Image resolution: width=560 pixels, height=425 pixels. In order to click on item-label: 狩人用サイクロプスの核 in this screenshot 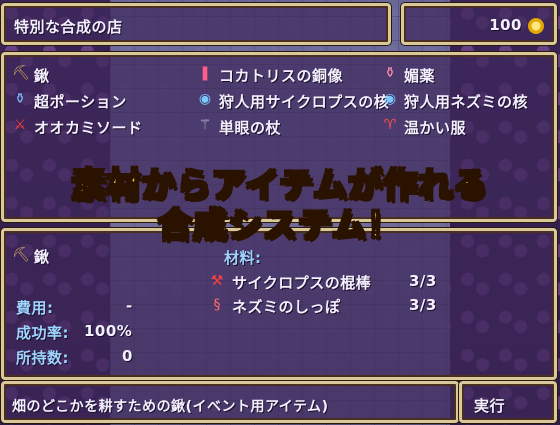, I will do `click(304, 102)`.